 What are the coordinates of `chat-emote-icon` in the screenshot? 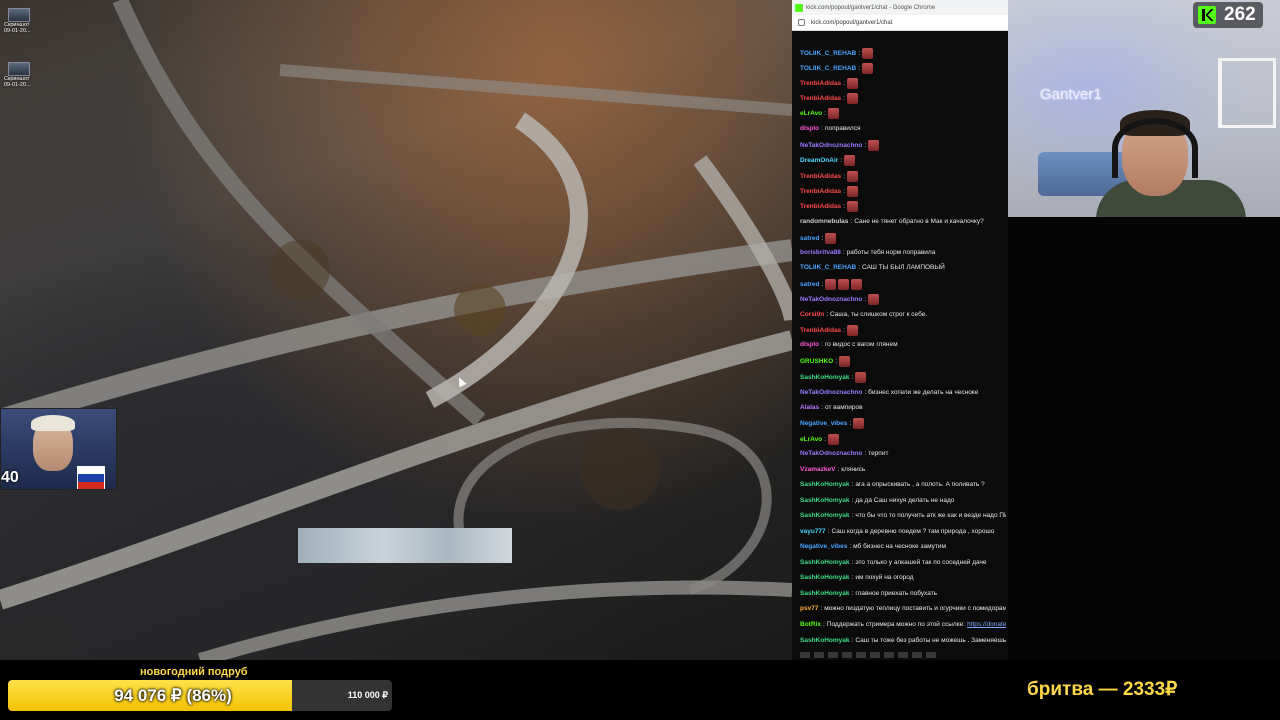 It's located at (852, 98).